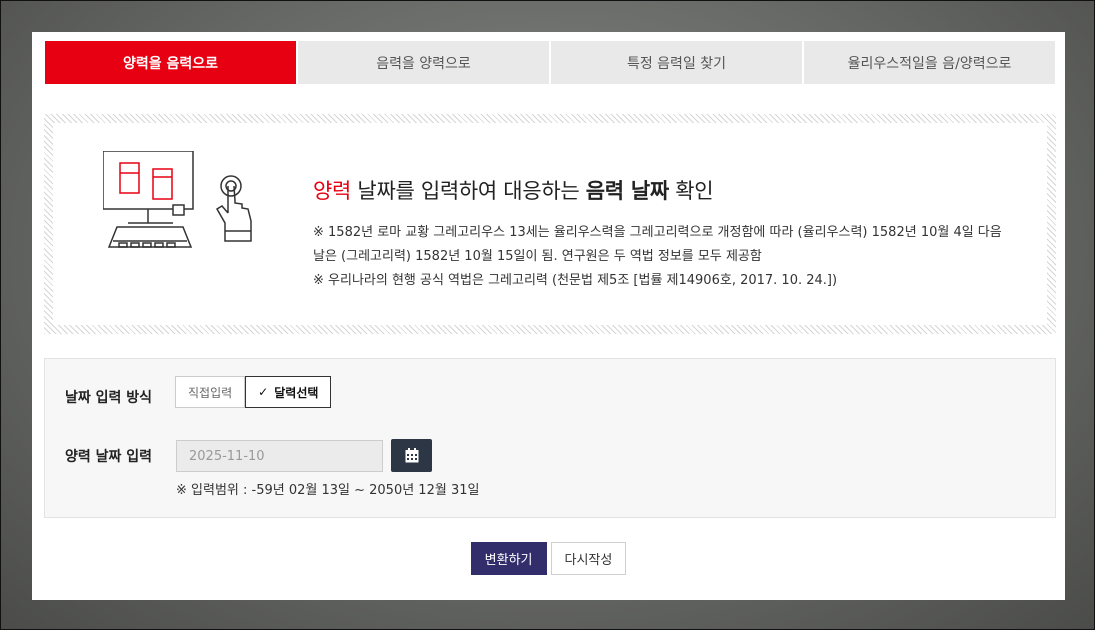 This screenshot has height=630, width=1095. I want to click on tab-solar-to-lunar: 양력을 음력으로, so click(170, 62).